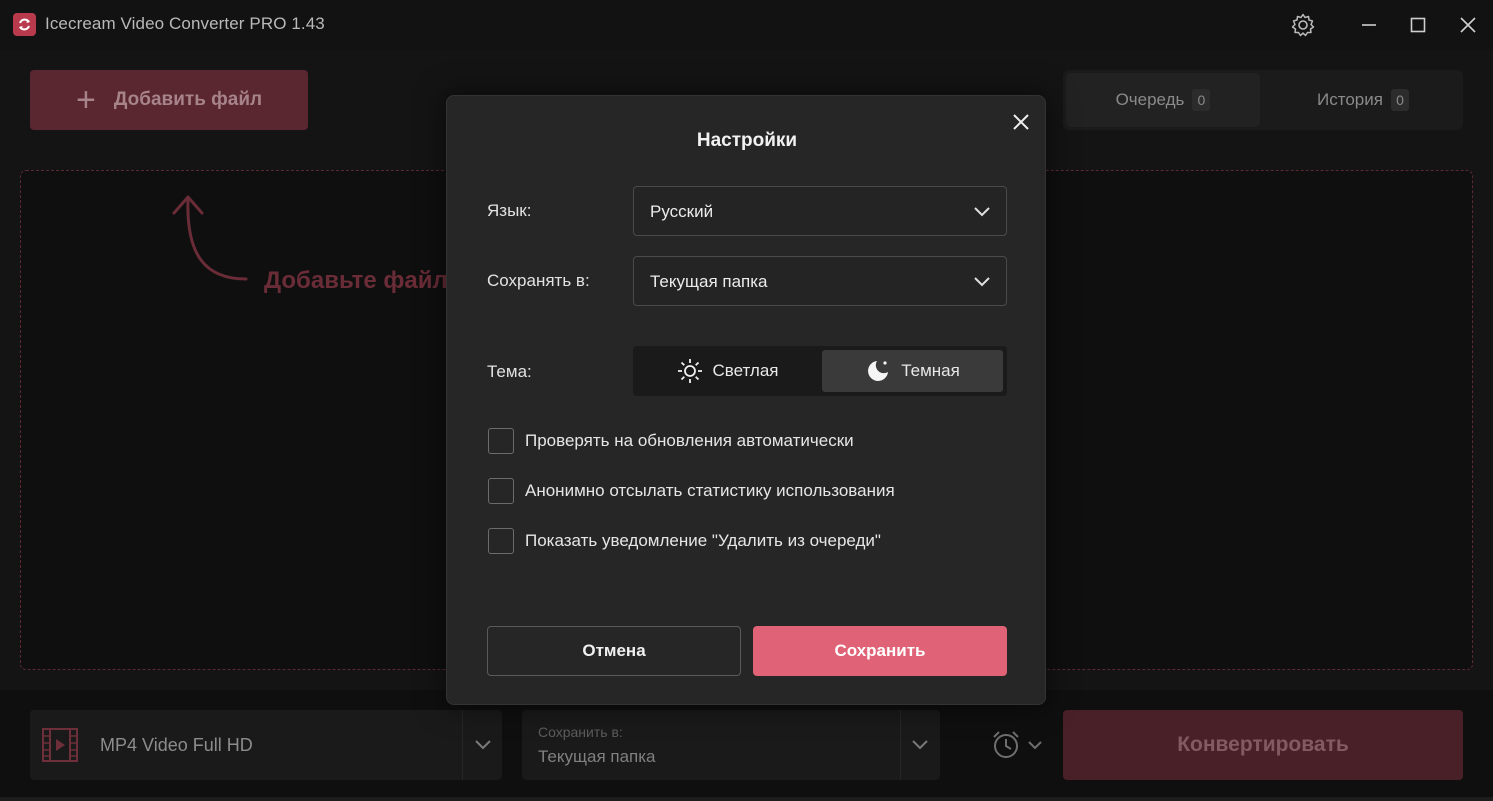 This screenshot has width=1493, height=801. What do you see at coordinates (1418, 25) in the screenshot?
I see `maximize-icon` at bounding box center [1418, 25].